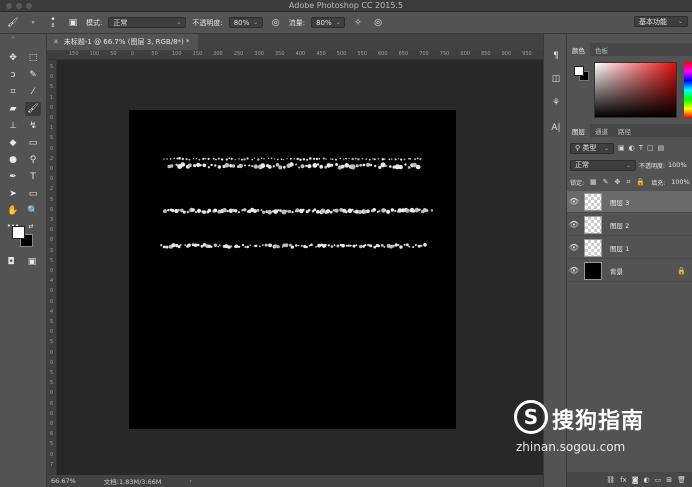 This screenshot has height=487, width=692. I want to click on history-brush-tool-icon: ↯, so click(33, 126).